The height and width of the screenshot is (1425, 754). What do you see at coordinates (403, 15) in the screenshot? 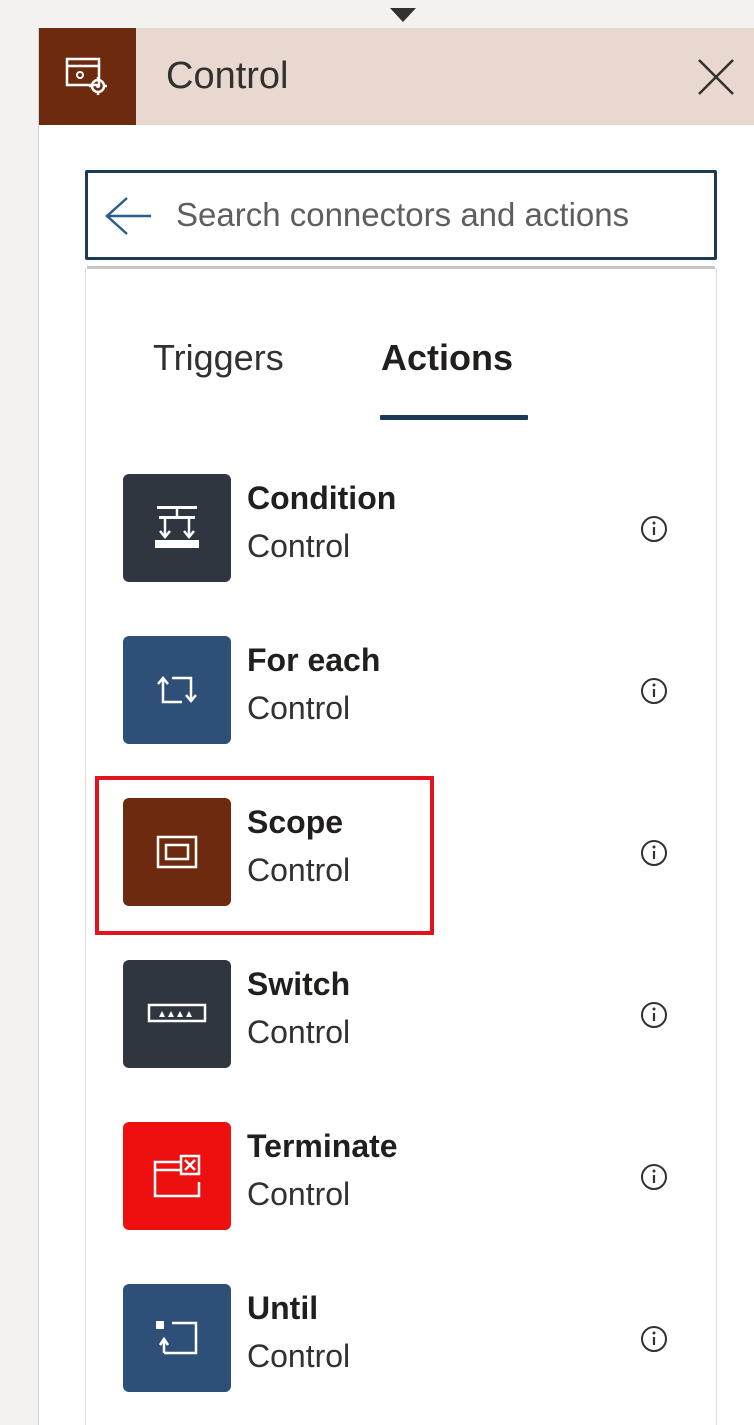
I see `caret-down-icon` at bounding box center [403, 15].